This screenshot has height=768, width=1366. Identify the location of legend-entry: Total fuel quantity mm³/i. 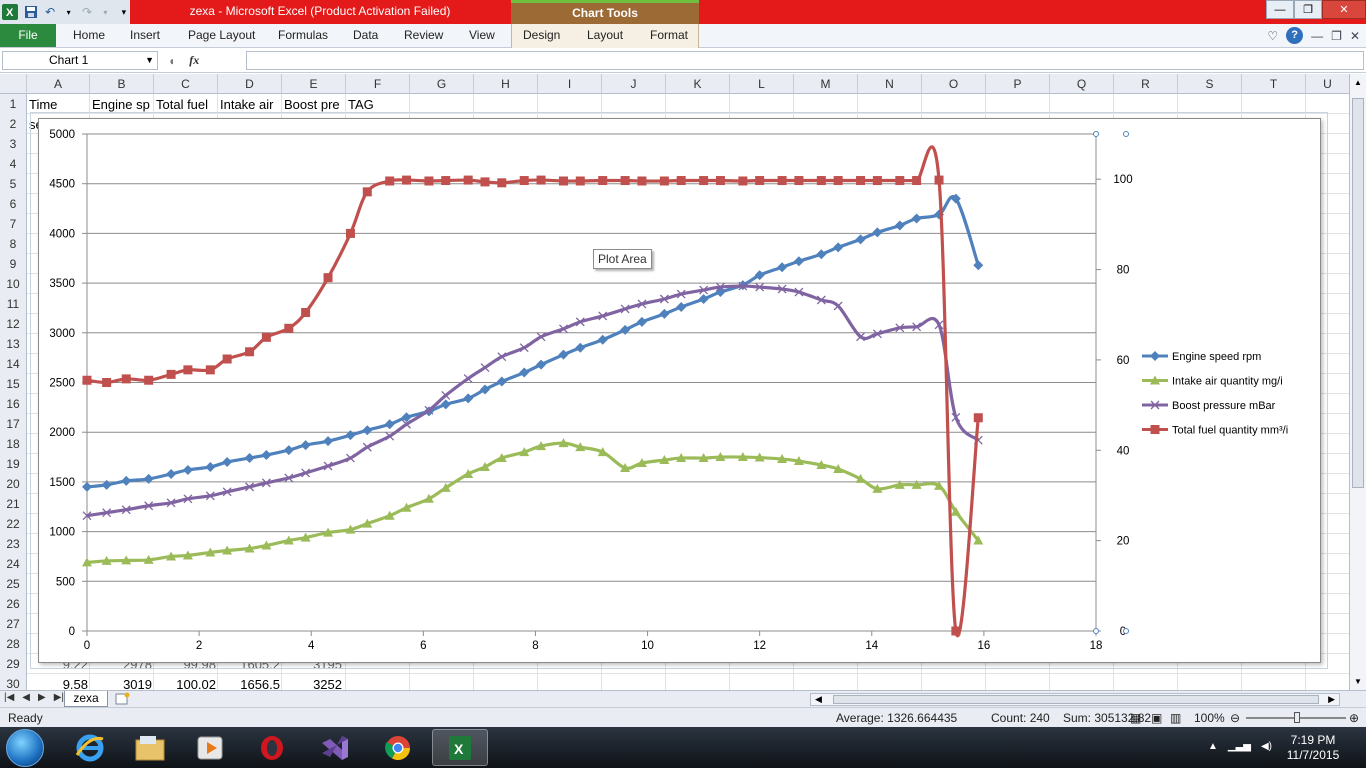
(1230, 431).